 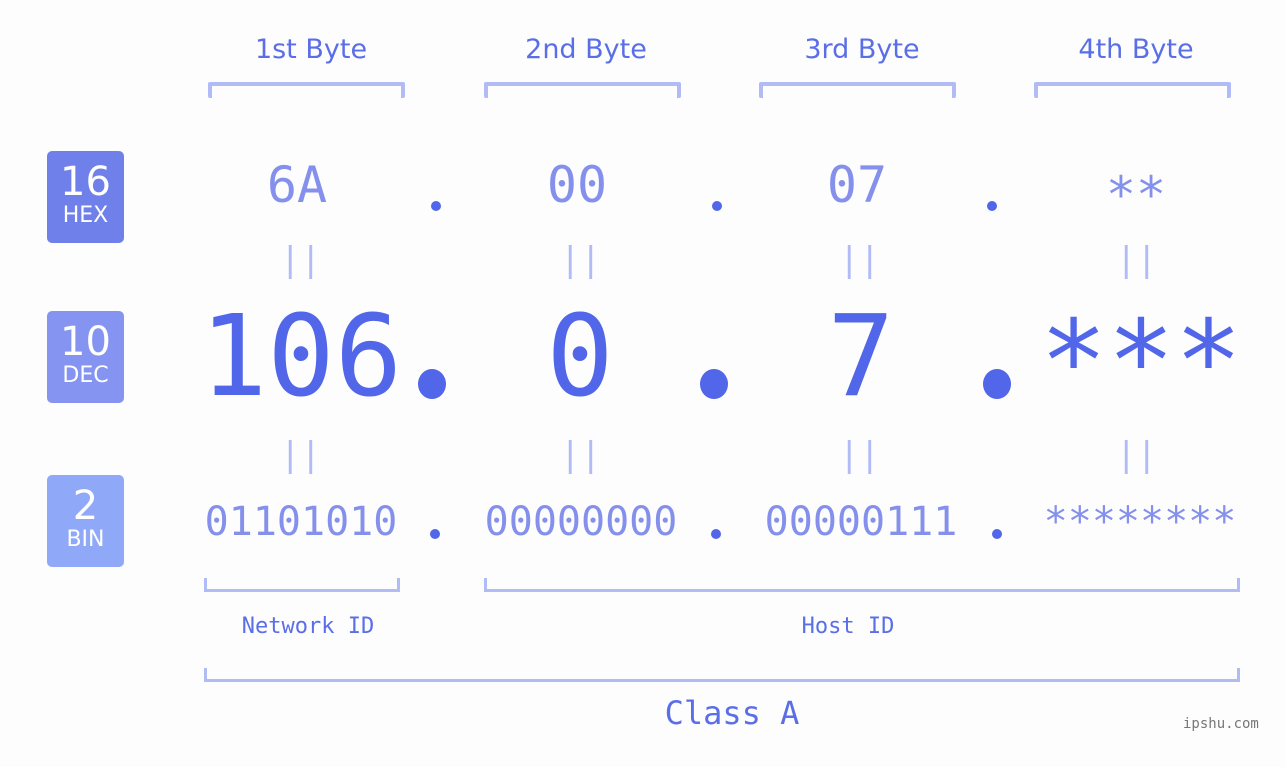 I want to click on host-id-label: Host ID, so click(x=848, y=626).